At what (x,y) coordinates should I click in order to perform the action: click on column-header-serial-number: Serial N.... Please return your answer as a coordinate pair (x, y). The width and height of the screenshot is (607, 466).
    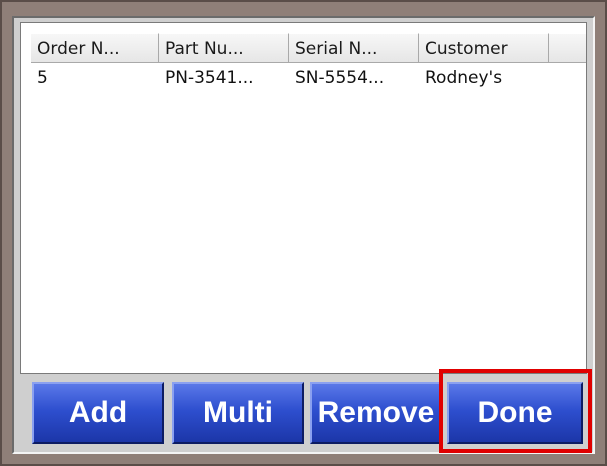
    Looking at the image, I should click on (354, 48).